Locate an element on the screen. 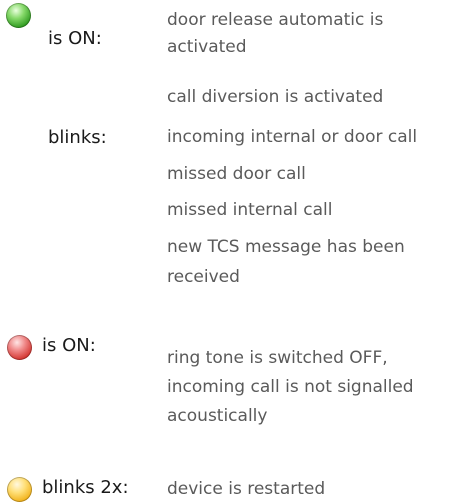  red-on-desc-3: acoustically is located at coordinates (217, 416).